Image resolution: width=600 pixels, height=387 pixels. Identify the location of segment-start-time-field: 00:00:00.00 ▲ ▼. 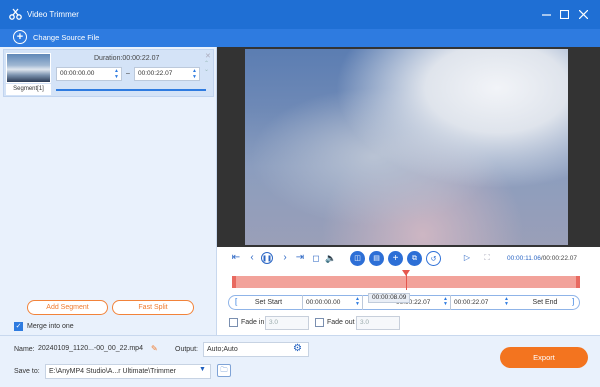
(89, 74).